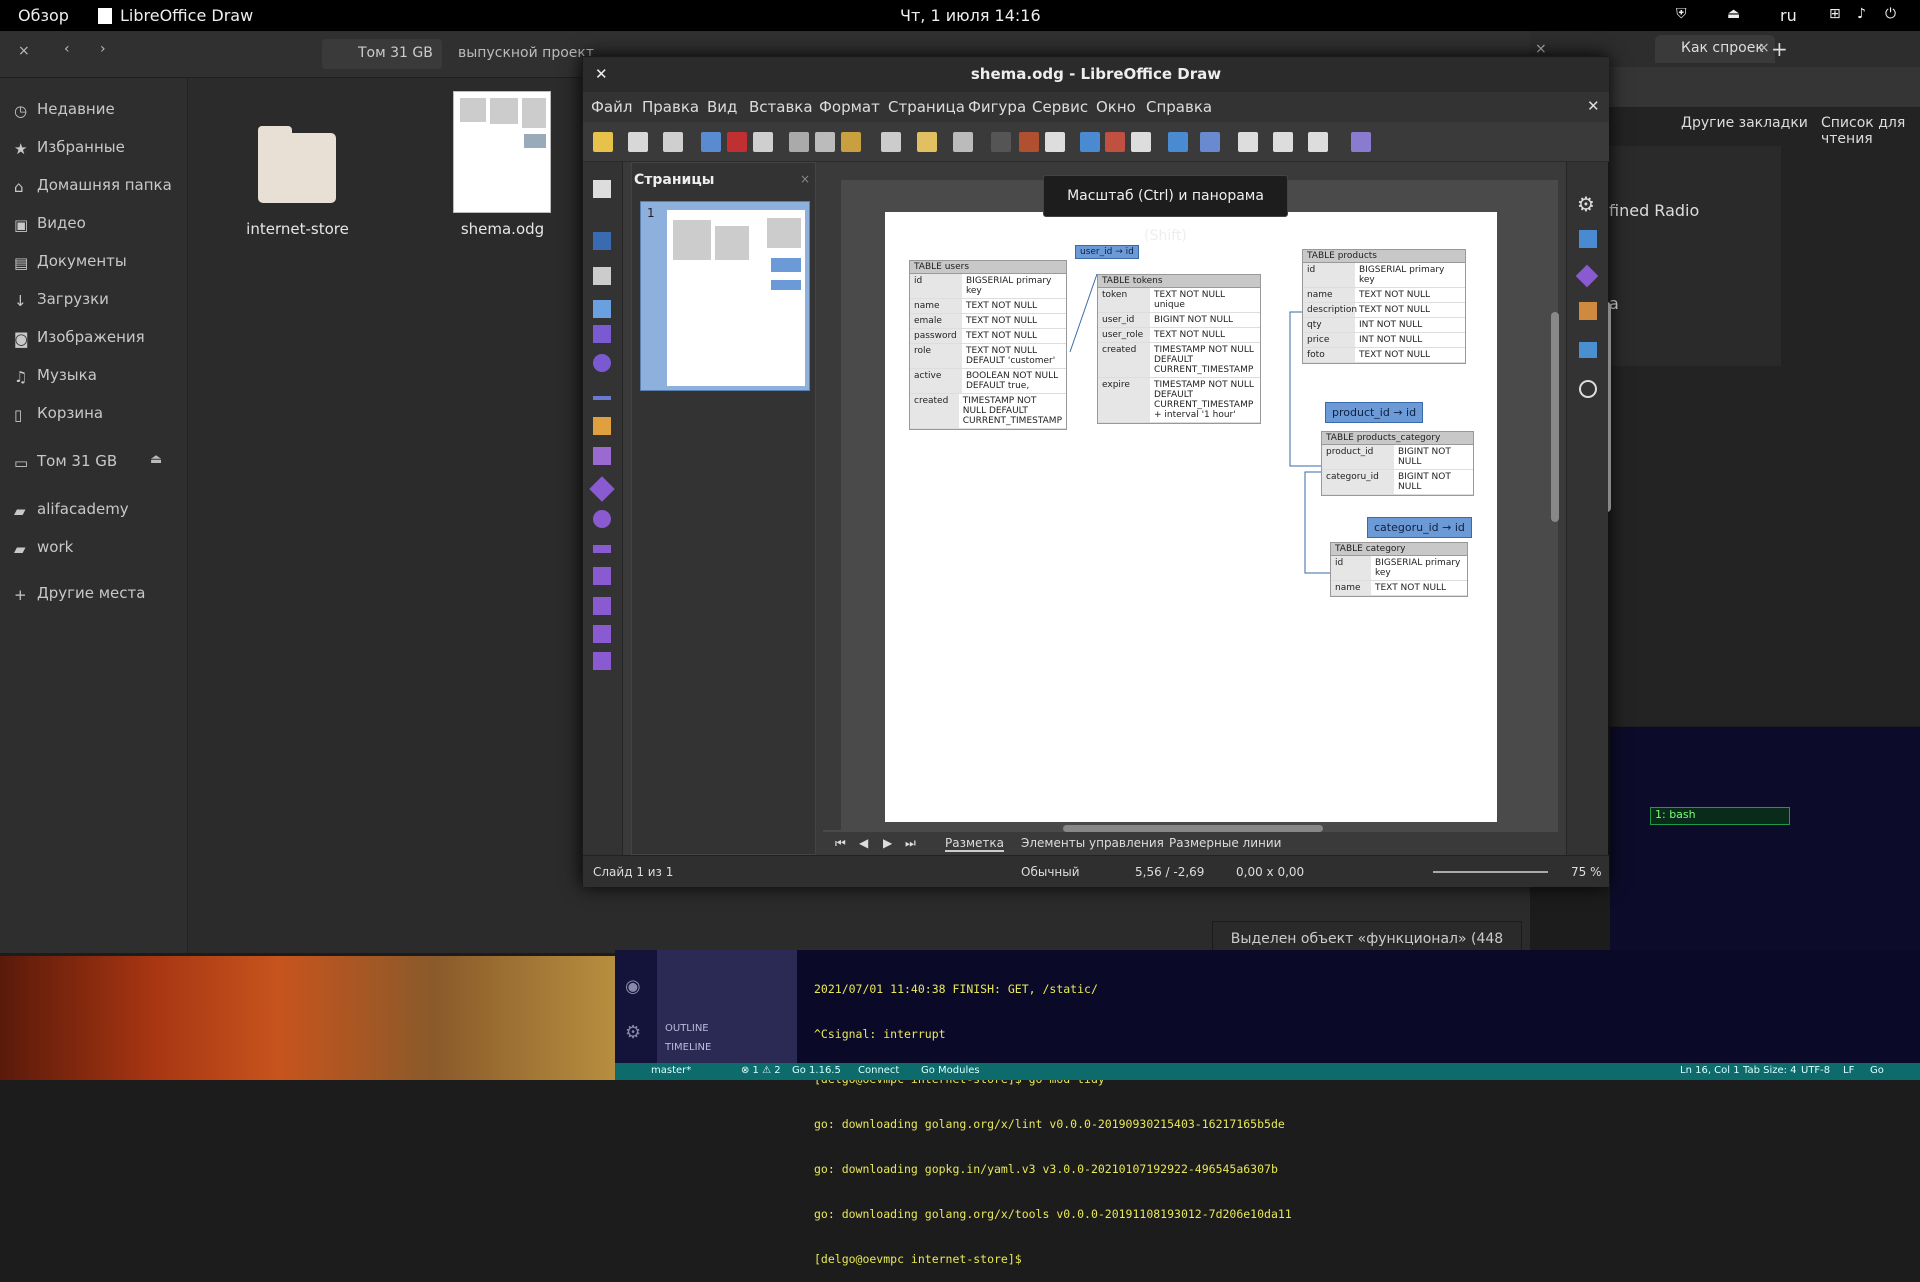 This screenshot has height=1282, width=1920. Describe the element at coordinates (974, 844) in the screenshot. I see `tab-layout: Разметка` at that location.